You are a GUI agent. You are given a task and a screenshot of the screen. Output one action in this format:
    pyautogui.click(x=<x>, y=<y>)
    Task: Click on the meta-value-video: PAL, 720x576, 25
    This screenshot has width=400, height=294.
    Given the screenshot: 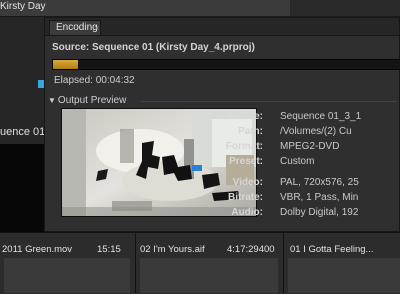 What is the action you would take?
    pyautogui.click(x=319, y=182)
    